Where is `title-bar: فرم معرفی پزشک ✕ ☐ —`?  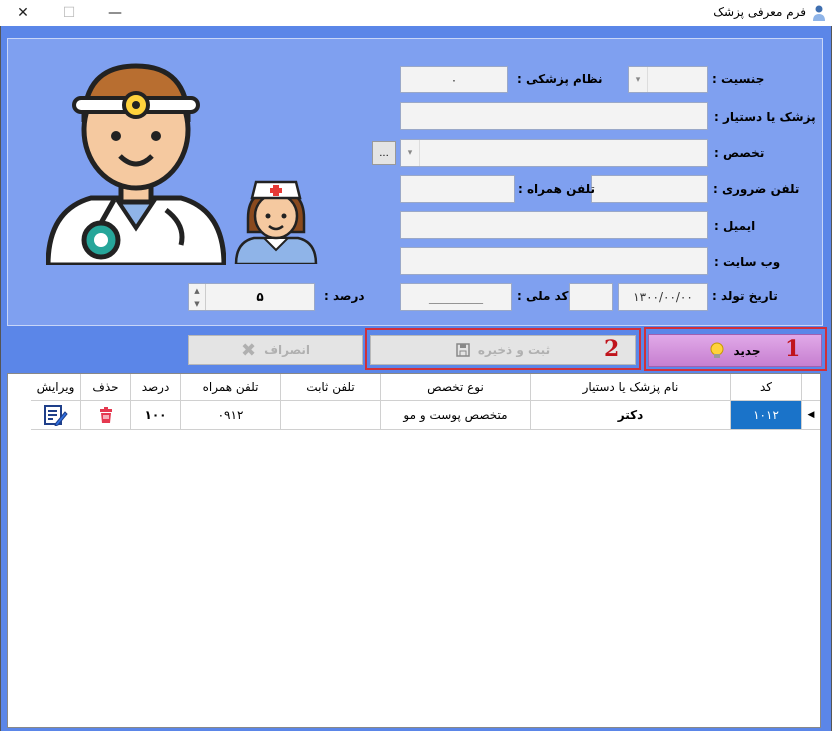
title-bar: فرم معرفی پزشک ✕ ☐ — is located at coordinates (416, 13).